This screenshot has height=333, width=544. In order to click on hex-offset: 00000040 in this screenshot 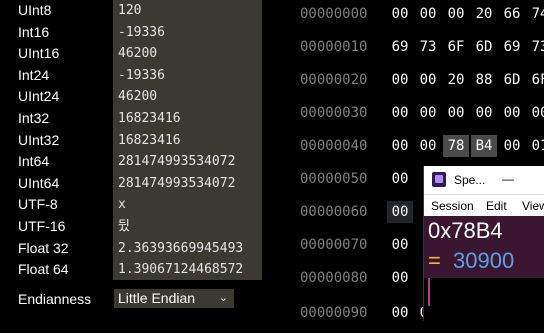, I will do `click(334, 146)`.